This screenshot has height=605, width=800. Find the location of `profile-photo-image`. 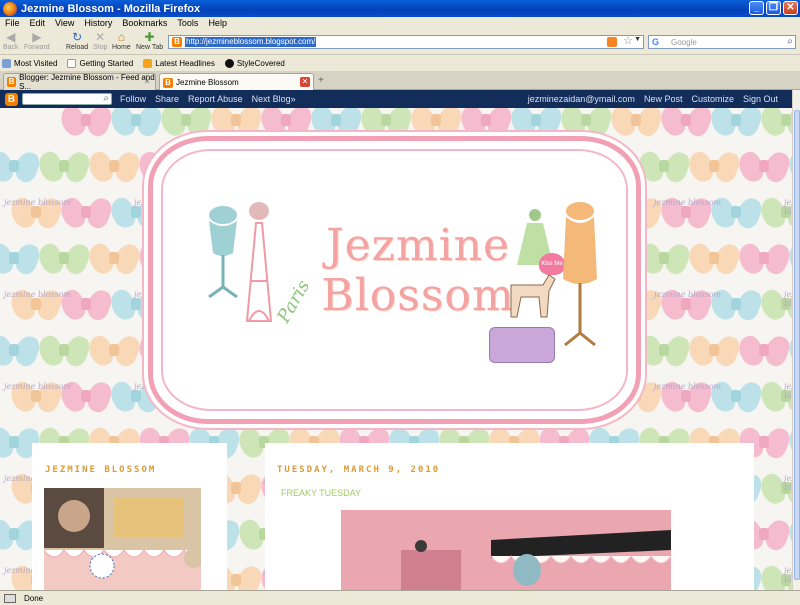

profile-photo-image is located at coordinates (122, 539).